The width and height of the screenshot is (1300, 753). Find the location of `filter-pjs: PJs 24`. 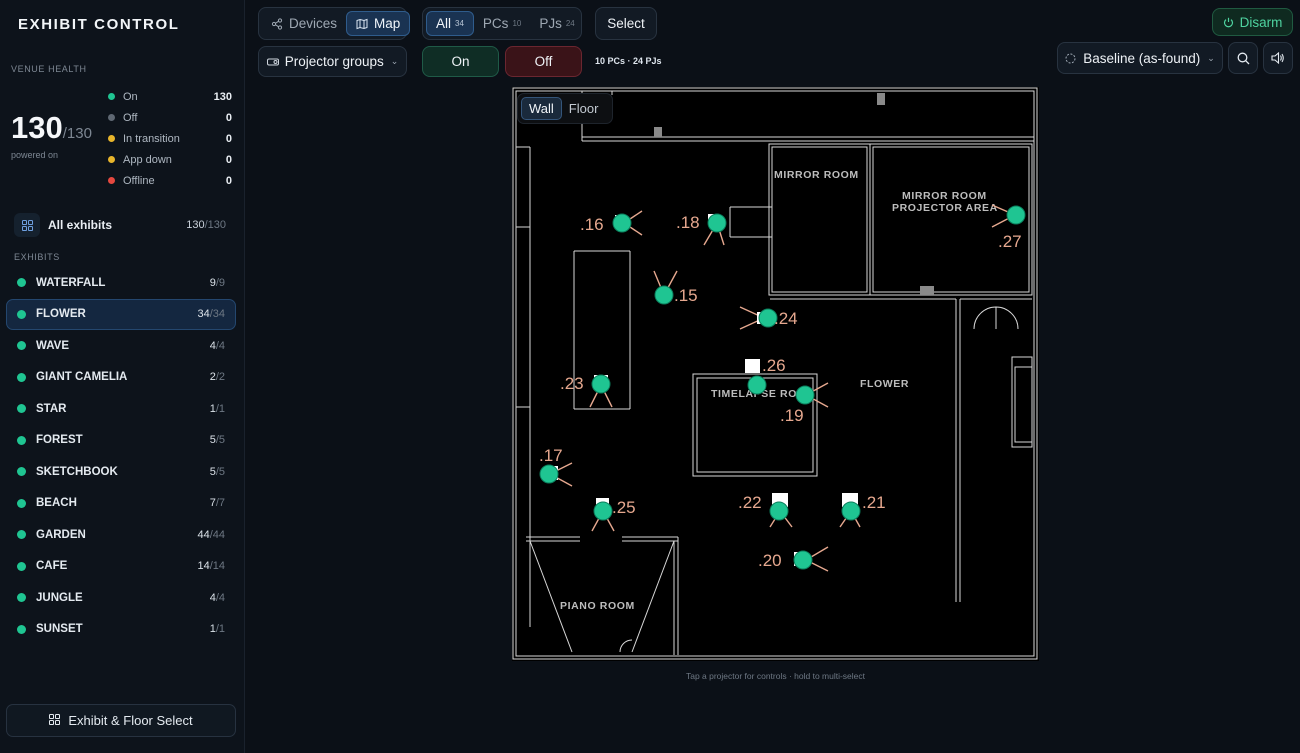

filter-pjs: PJs 24 is located at coordinates (556, 23).